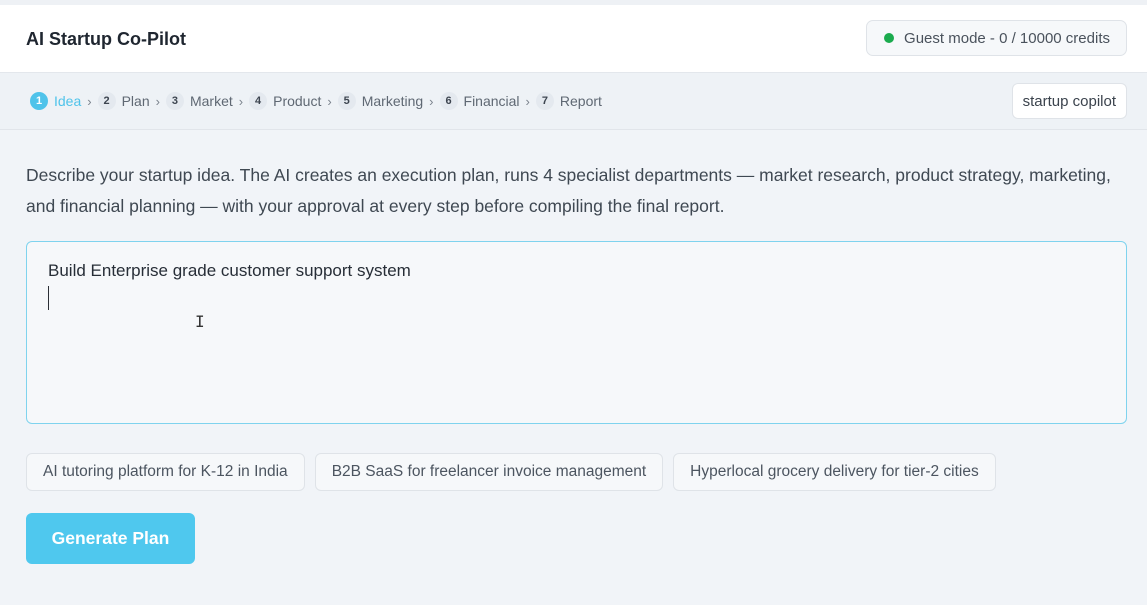 The width and height of the screenshot is (1147, 605). What do you see at coordinates (110, 538) in the screenshot?
I see `generate-plan-button: Generate Plan` at bounding box center [110, 538].